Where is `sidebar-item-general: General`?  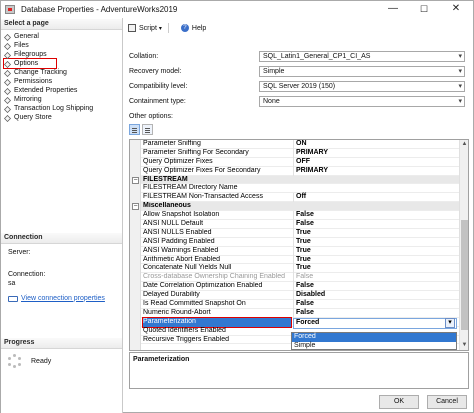 sidebar-item-general: General is located at coordinates (62, 36).